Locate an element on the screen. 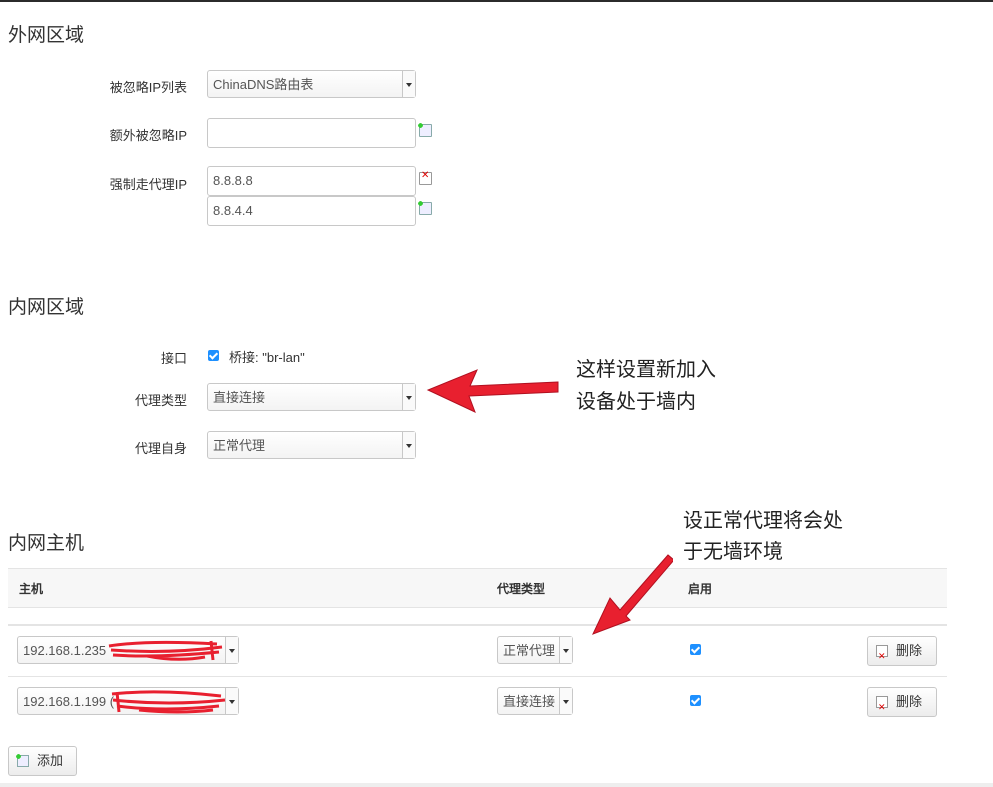 This screenshot has width=993, height=787. interface-value: 桥接: "br-lan" is located at coordinates (267, 357).